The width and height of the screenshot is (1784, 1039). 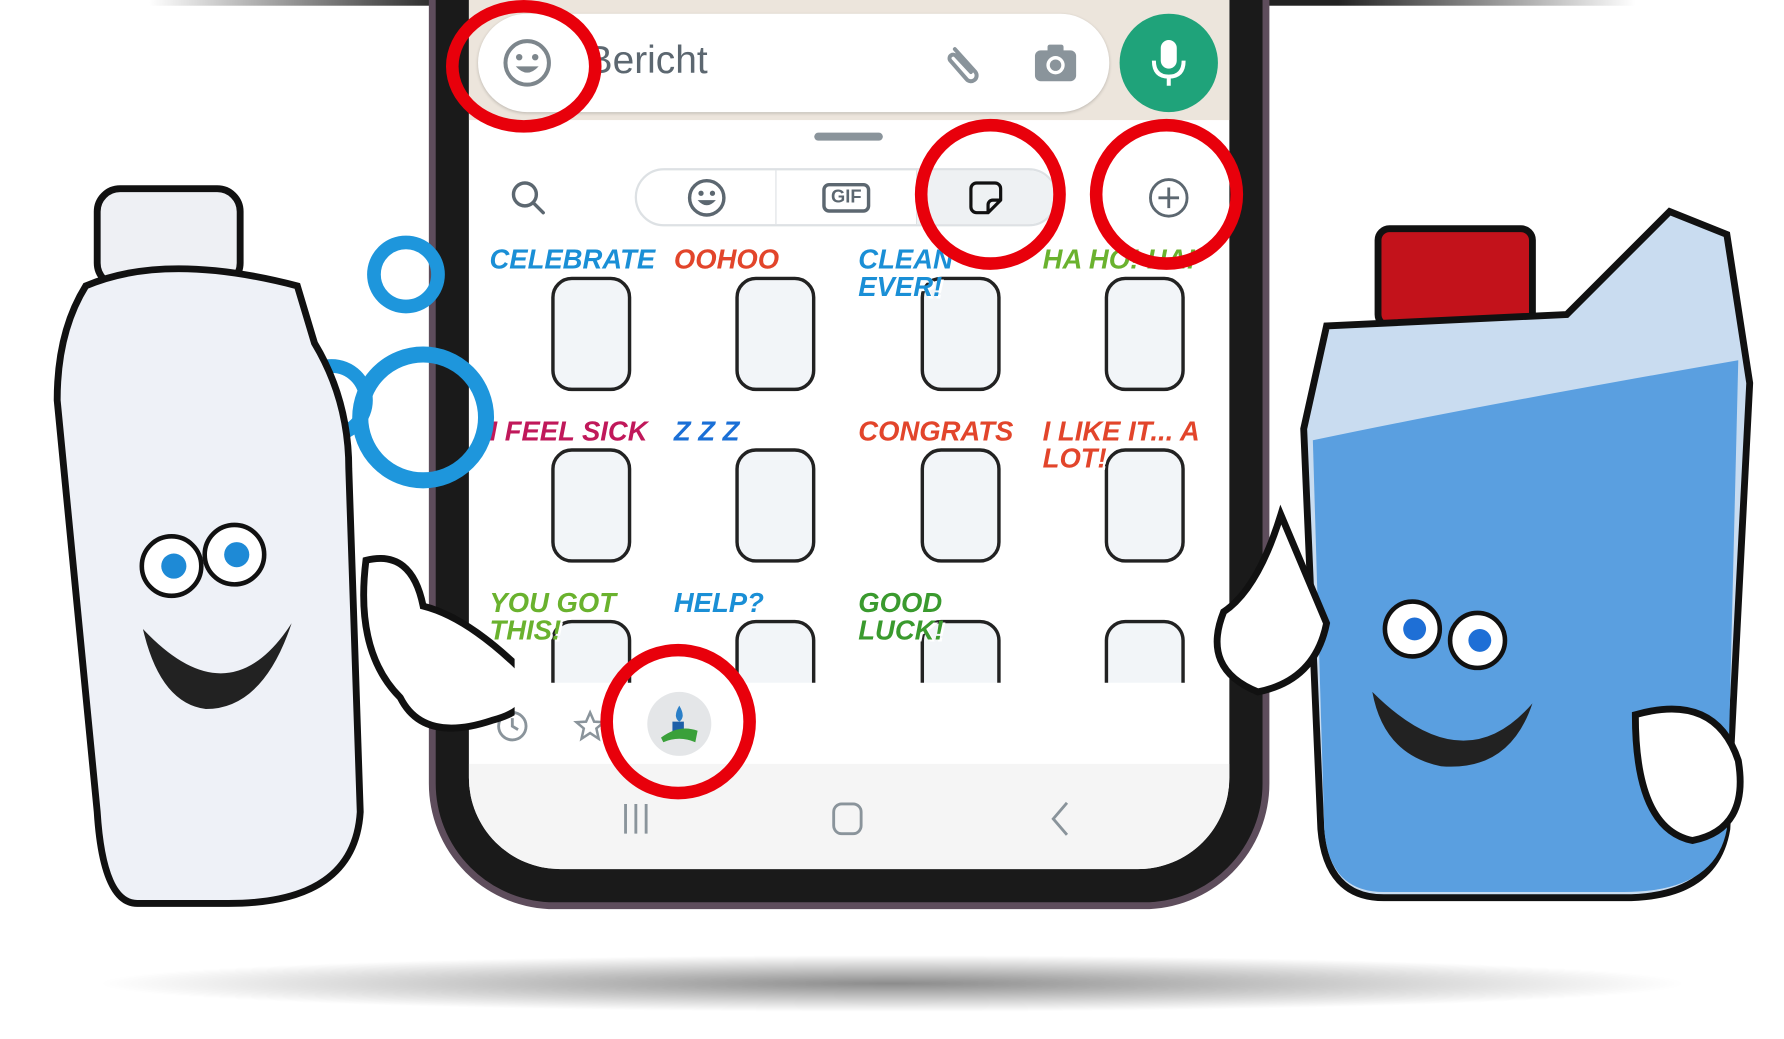 I want to click on paperclip-icon, so click(x=964, y=63).